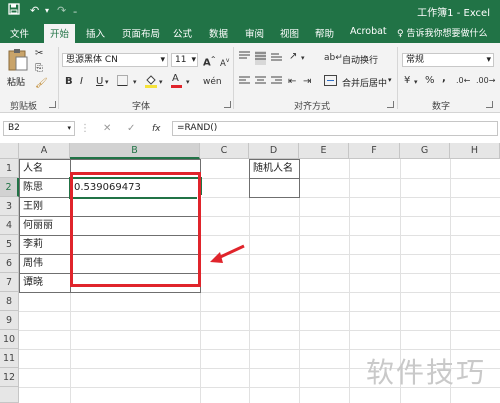 The width and height of the screenshot is (500, 403). I want to click on font-color-button: A, so click(176, 80).